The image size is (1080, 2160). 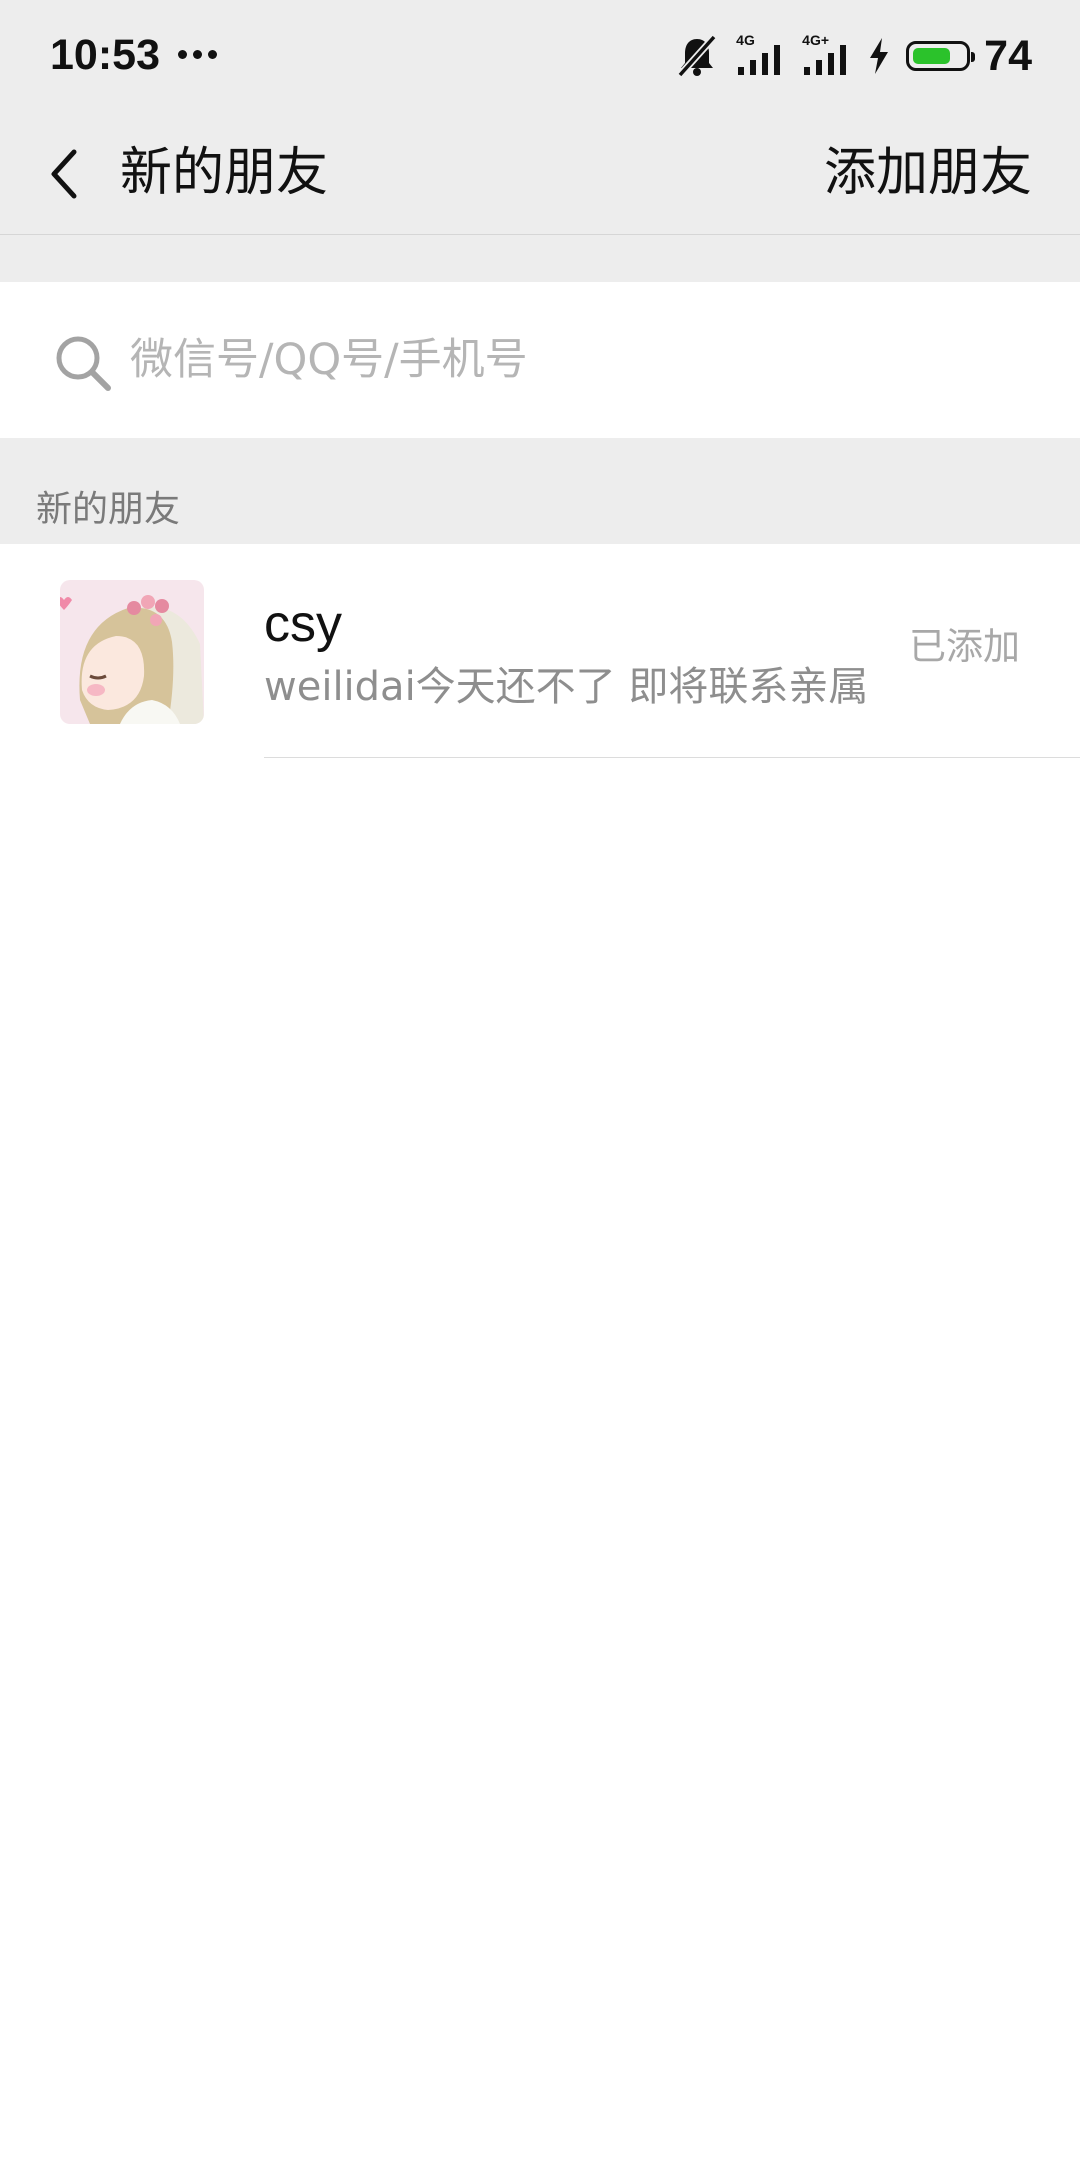 I want to click on signal-strength-icon: 4G, so click(x=761, y=56).